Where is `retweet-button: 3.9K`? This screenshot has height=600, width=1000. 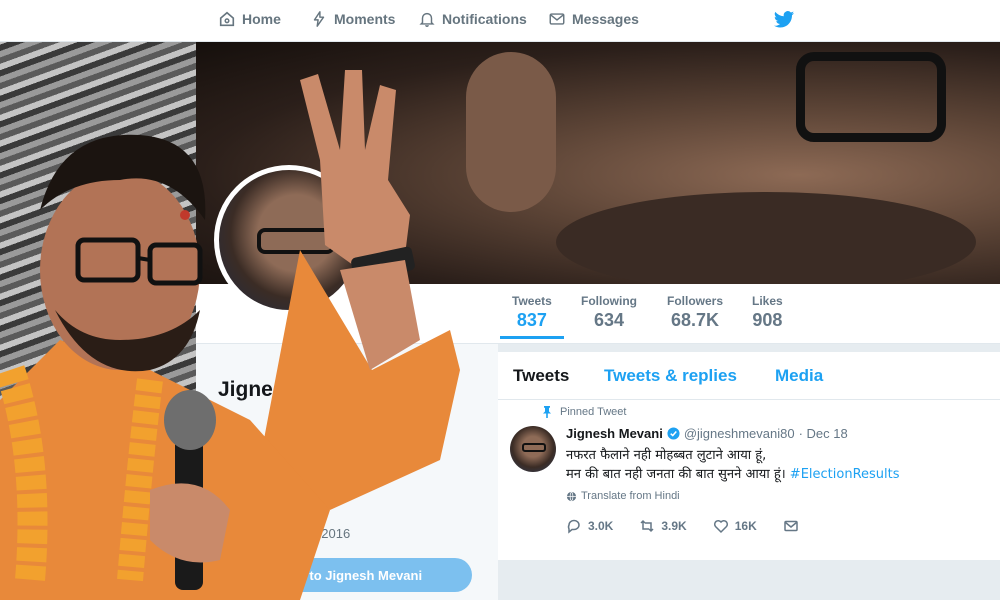
retweet-button: 3.9K is located at coordinates (663, 526).